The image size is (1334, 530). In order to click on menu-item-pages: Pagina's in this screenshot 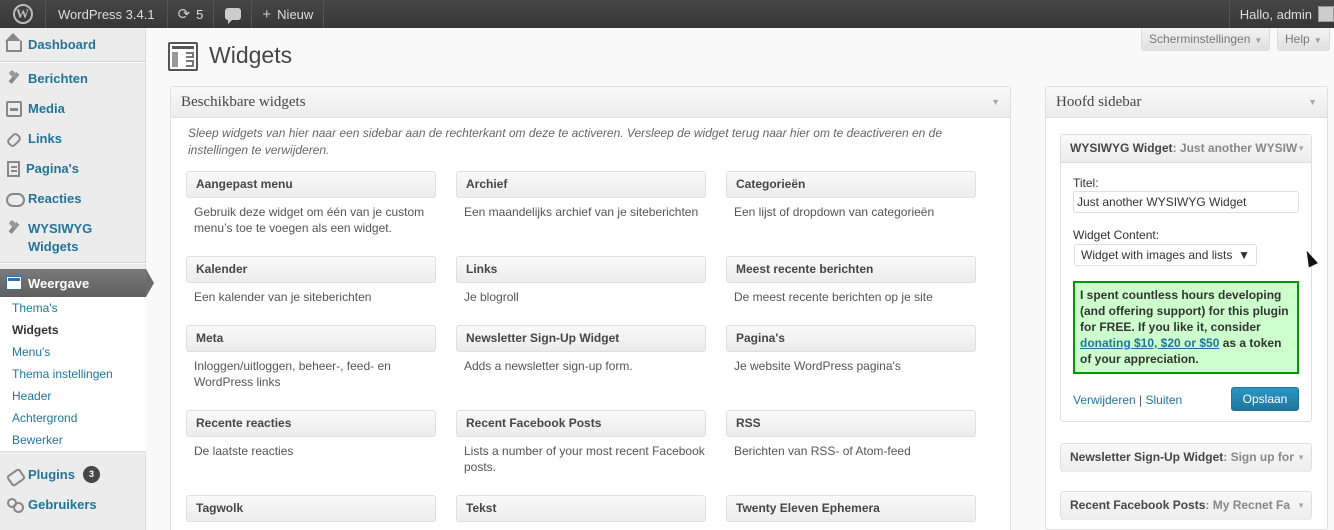, I will do `click(73, 169)`.